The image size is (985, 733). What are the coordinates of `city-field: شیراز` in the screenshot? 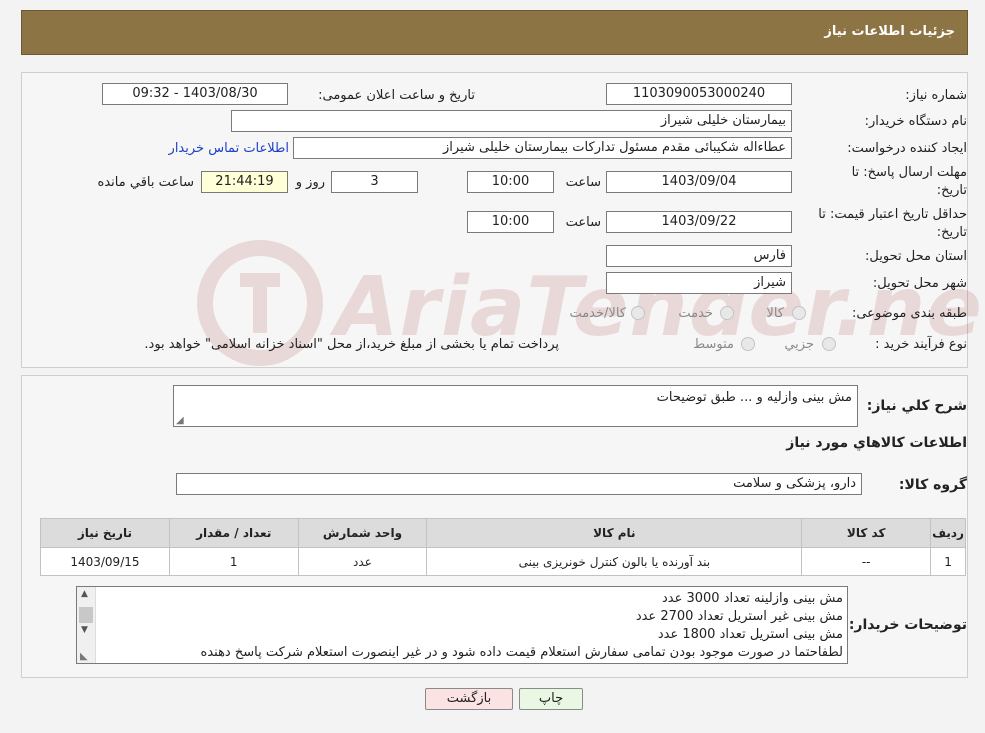 It's located at (699, 283).